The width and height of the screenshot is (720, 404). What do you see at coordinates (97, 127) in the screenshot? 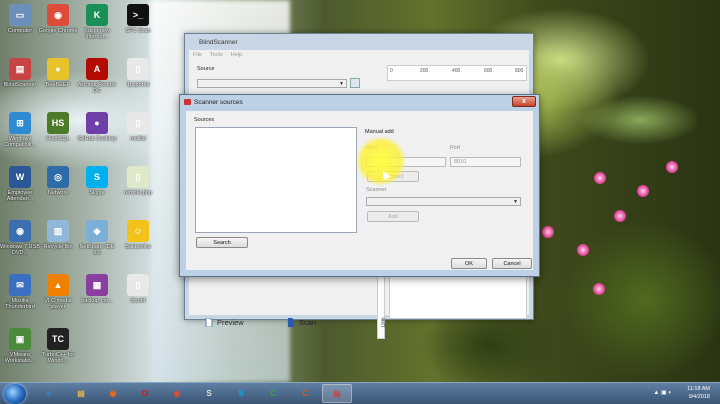
I see `desktop-icon: ● GitHub Desktop` at bounding box center [97, 127].